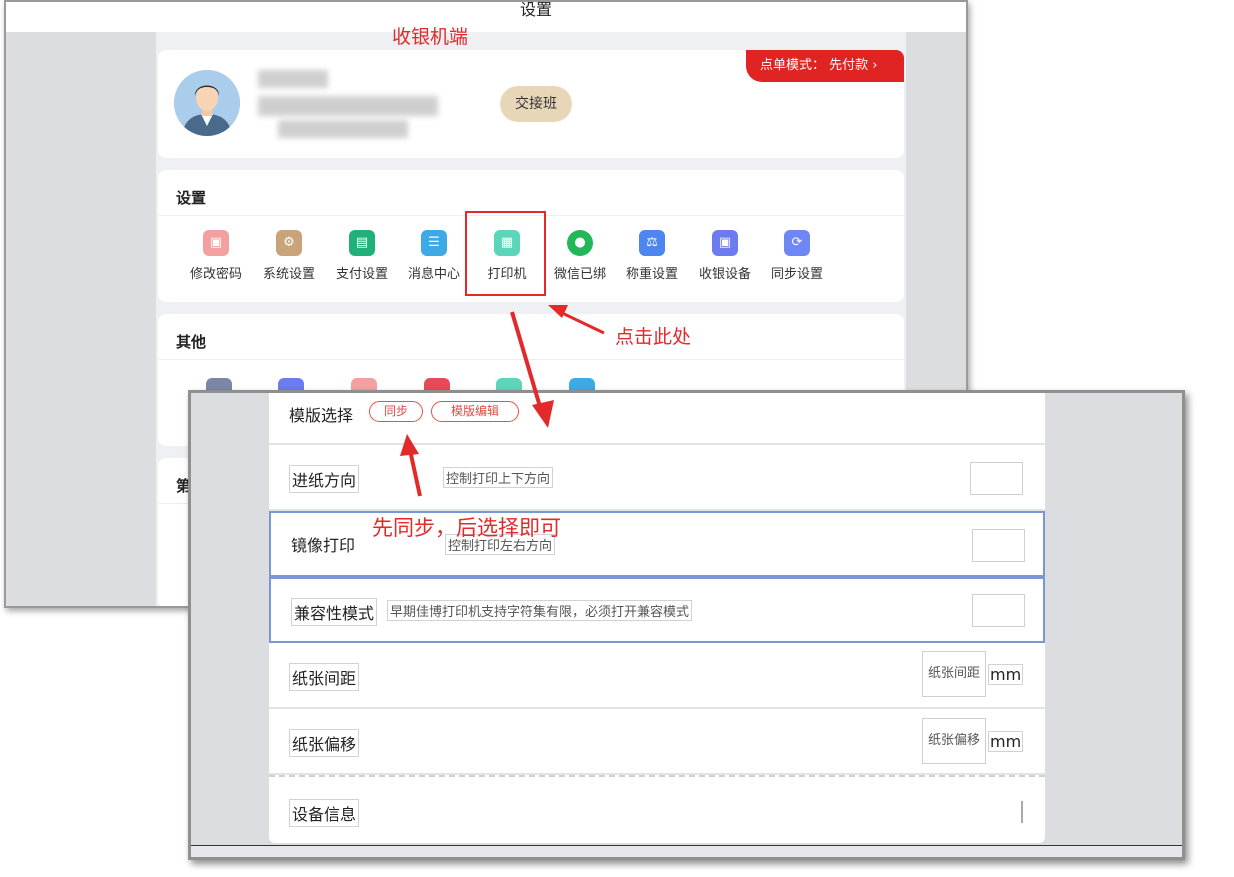 The image size is (1234, 877). I want to click on arrow-to-sync-head, so click(409, 445).